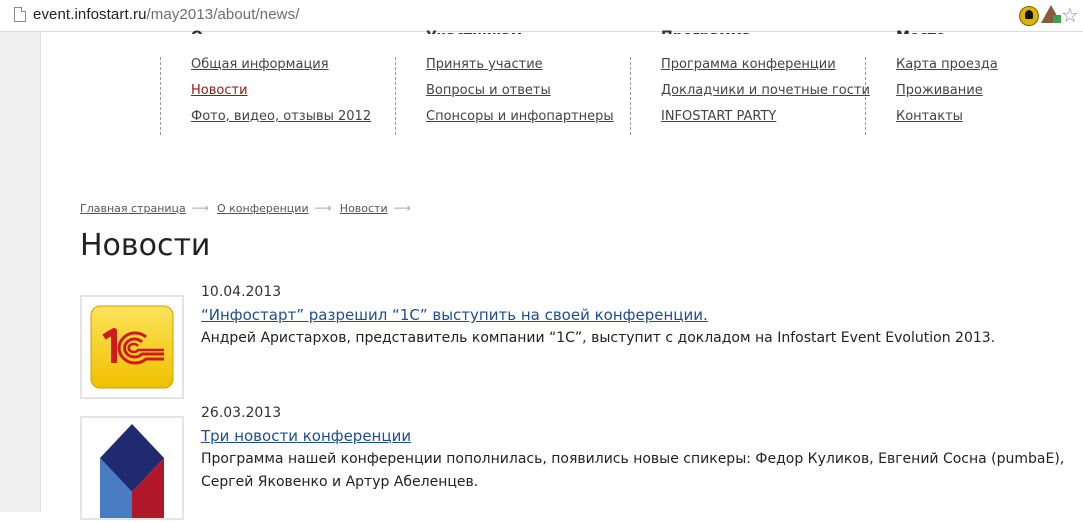 This screenshot has width=1083, height=522. Describe the element at coordinates (263, 208) in the screenshot. I see `breadcrumb-about: О конференции` at that location.